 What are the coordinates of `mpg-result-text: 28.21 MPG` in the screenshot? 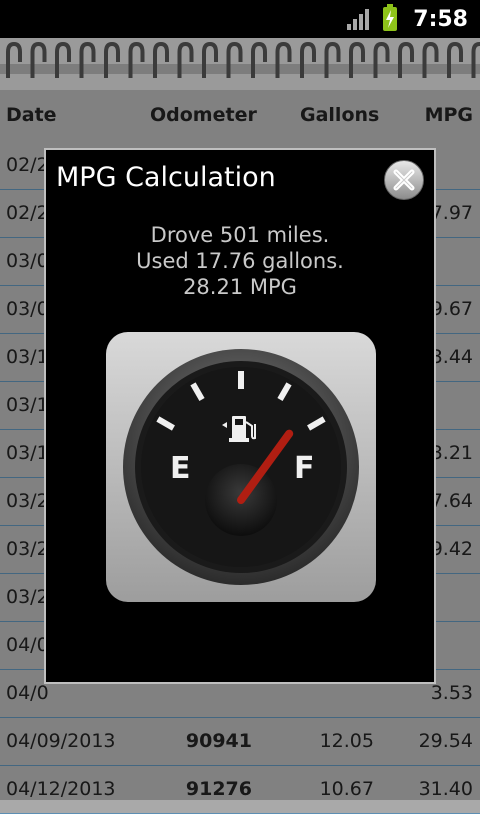 It's located at (240, 287).